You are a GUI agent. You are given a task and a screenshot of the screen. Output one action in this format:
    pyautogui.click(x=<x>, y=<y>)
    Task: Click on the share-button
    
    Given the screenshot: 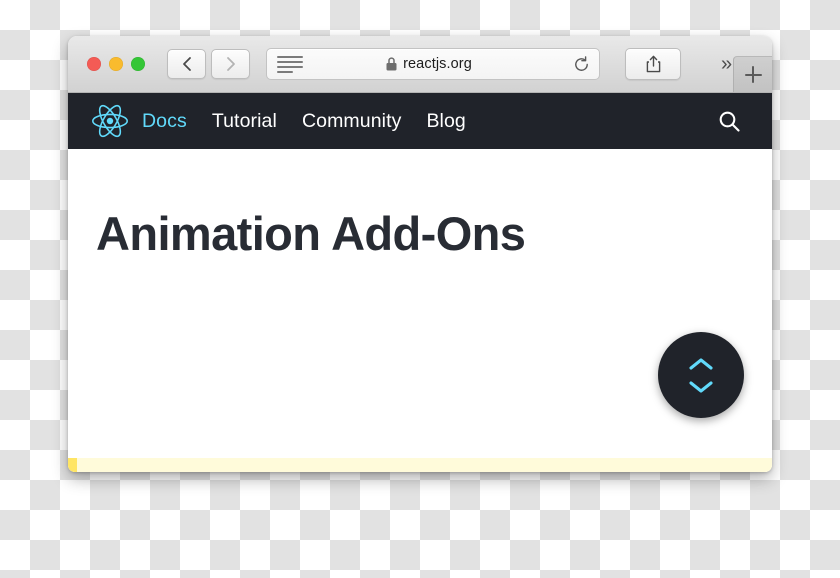 What is the action you would take?
    pyautogui.click(x=653, y=64)
    